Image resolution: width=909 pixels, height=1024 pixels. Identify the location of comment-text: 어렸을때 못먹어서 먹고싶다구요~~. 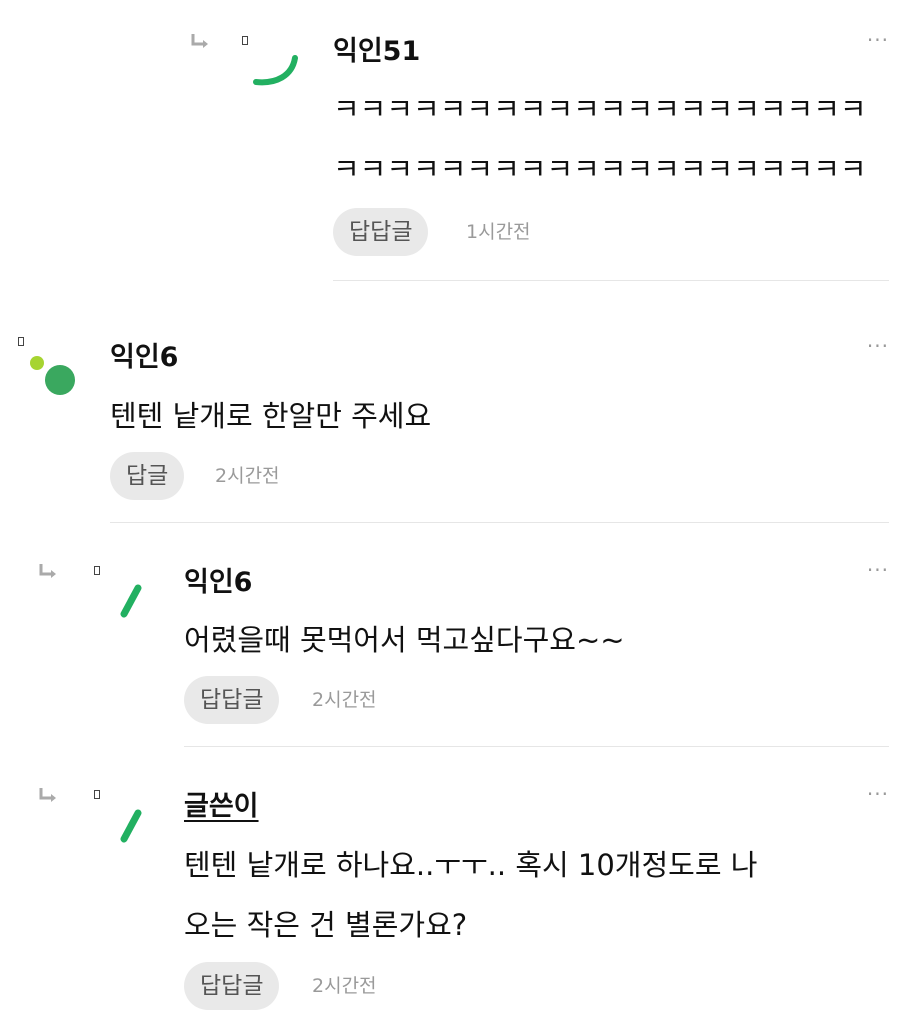
(404, 640).